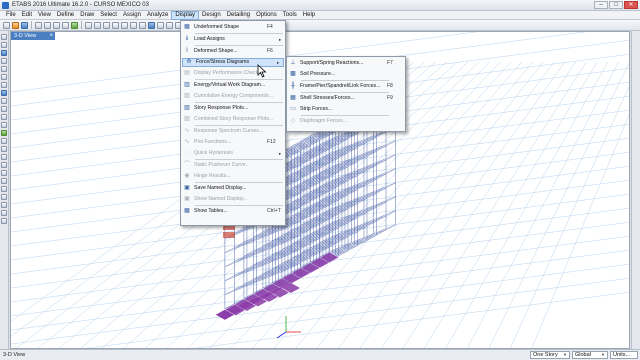  Describe the element at coordinates (4, 205) in the screenshot. I see `snap-intersections-icon` at that location.